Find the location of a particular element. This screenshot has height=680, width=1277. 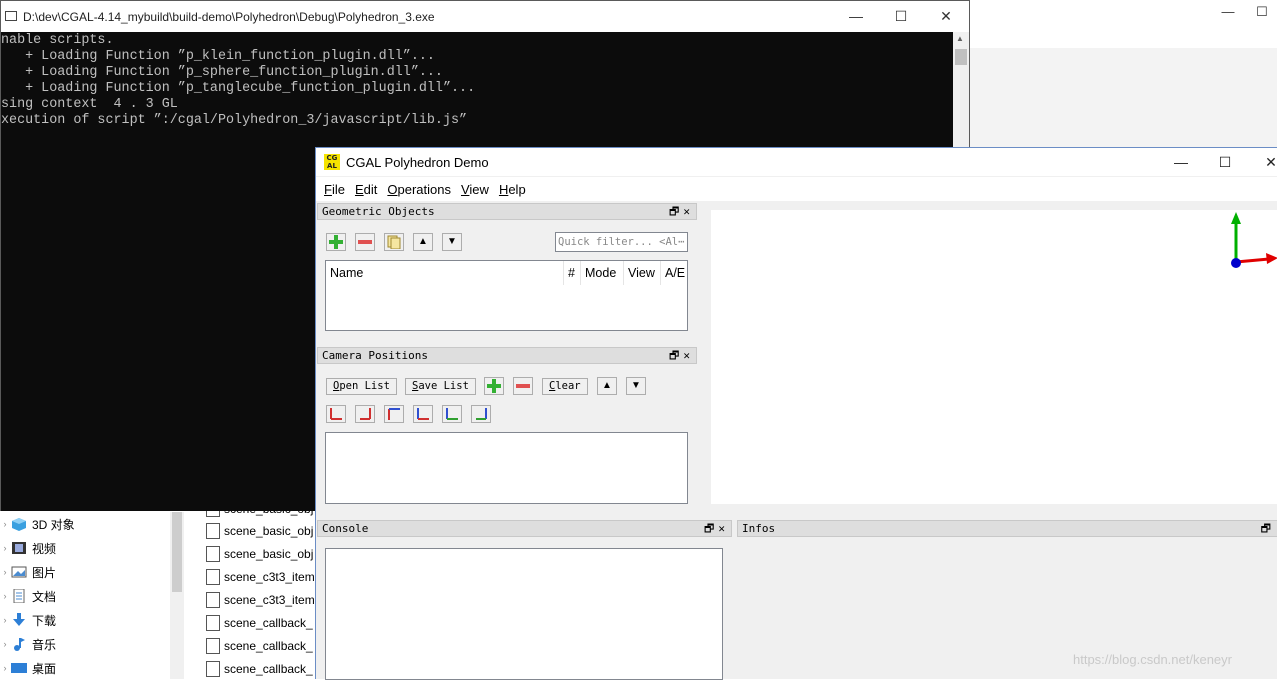

view-front-button is located at coordinates (336, 414).